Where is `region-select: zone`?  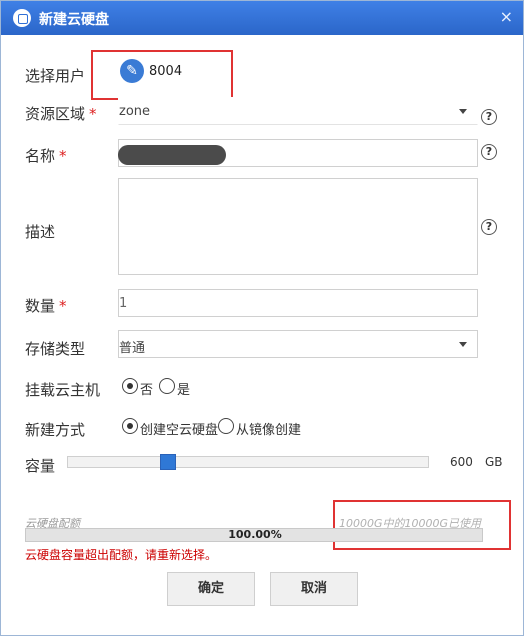
region-select: zone is located at coordinates (298, 111).